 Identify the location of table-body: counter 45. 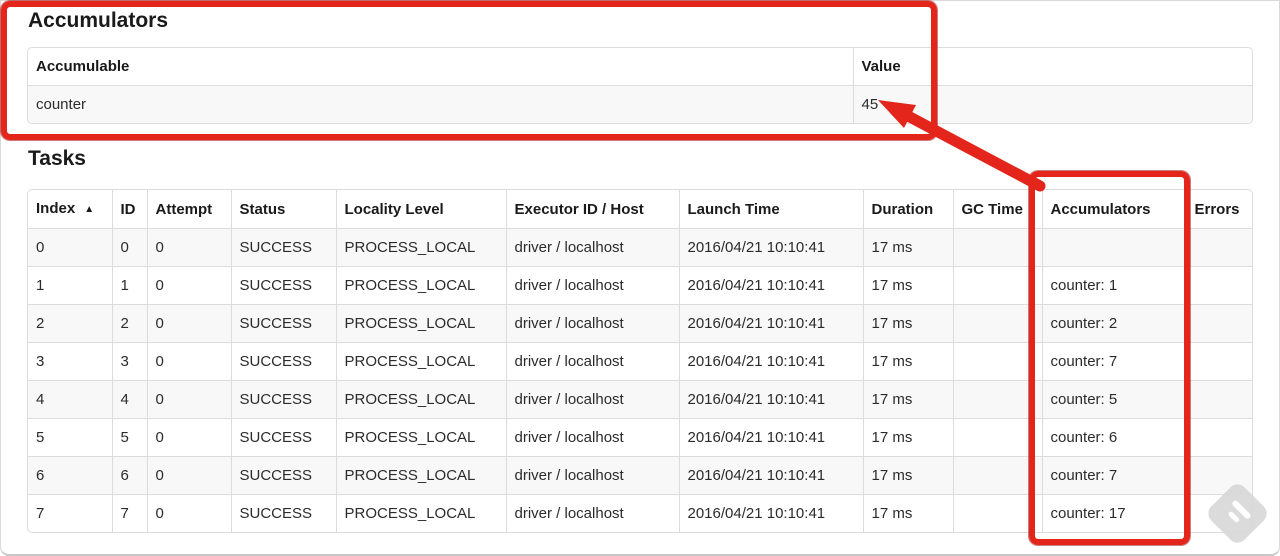
(640, 104).